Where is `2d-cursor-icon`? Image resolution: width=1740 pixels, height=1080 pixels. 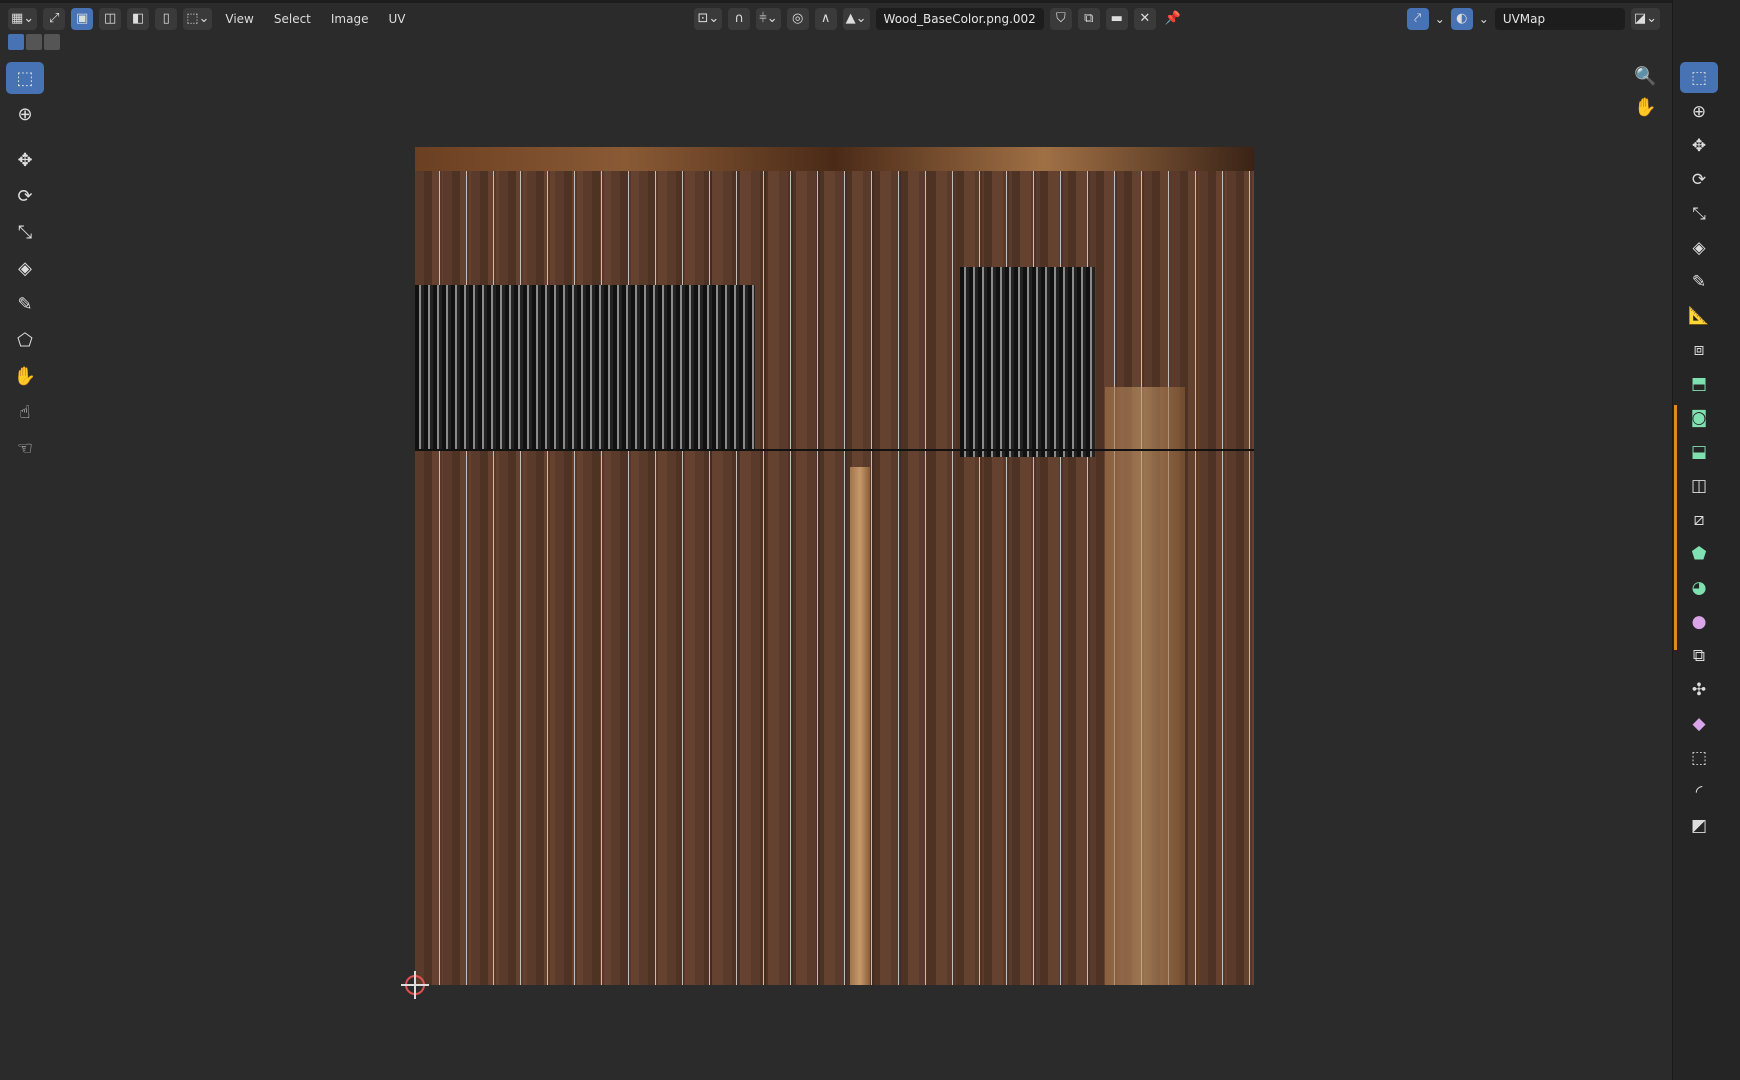 2d-cursor-icon is located at coordinates (415, 985).